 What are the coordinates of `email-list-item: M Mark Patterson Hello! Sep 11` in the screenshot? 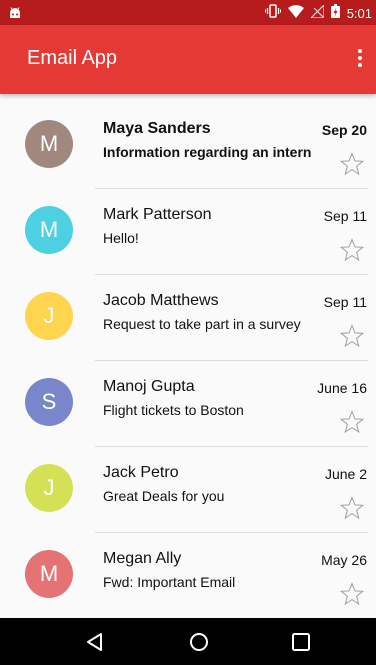 It's located at (188, 232).